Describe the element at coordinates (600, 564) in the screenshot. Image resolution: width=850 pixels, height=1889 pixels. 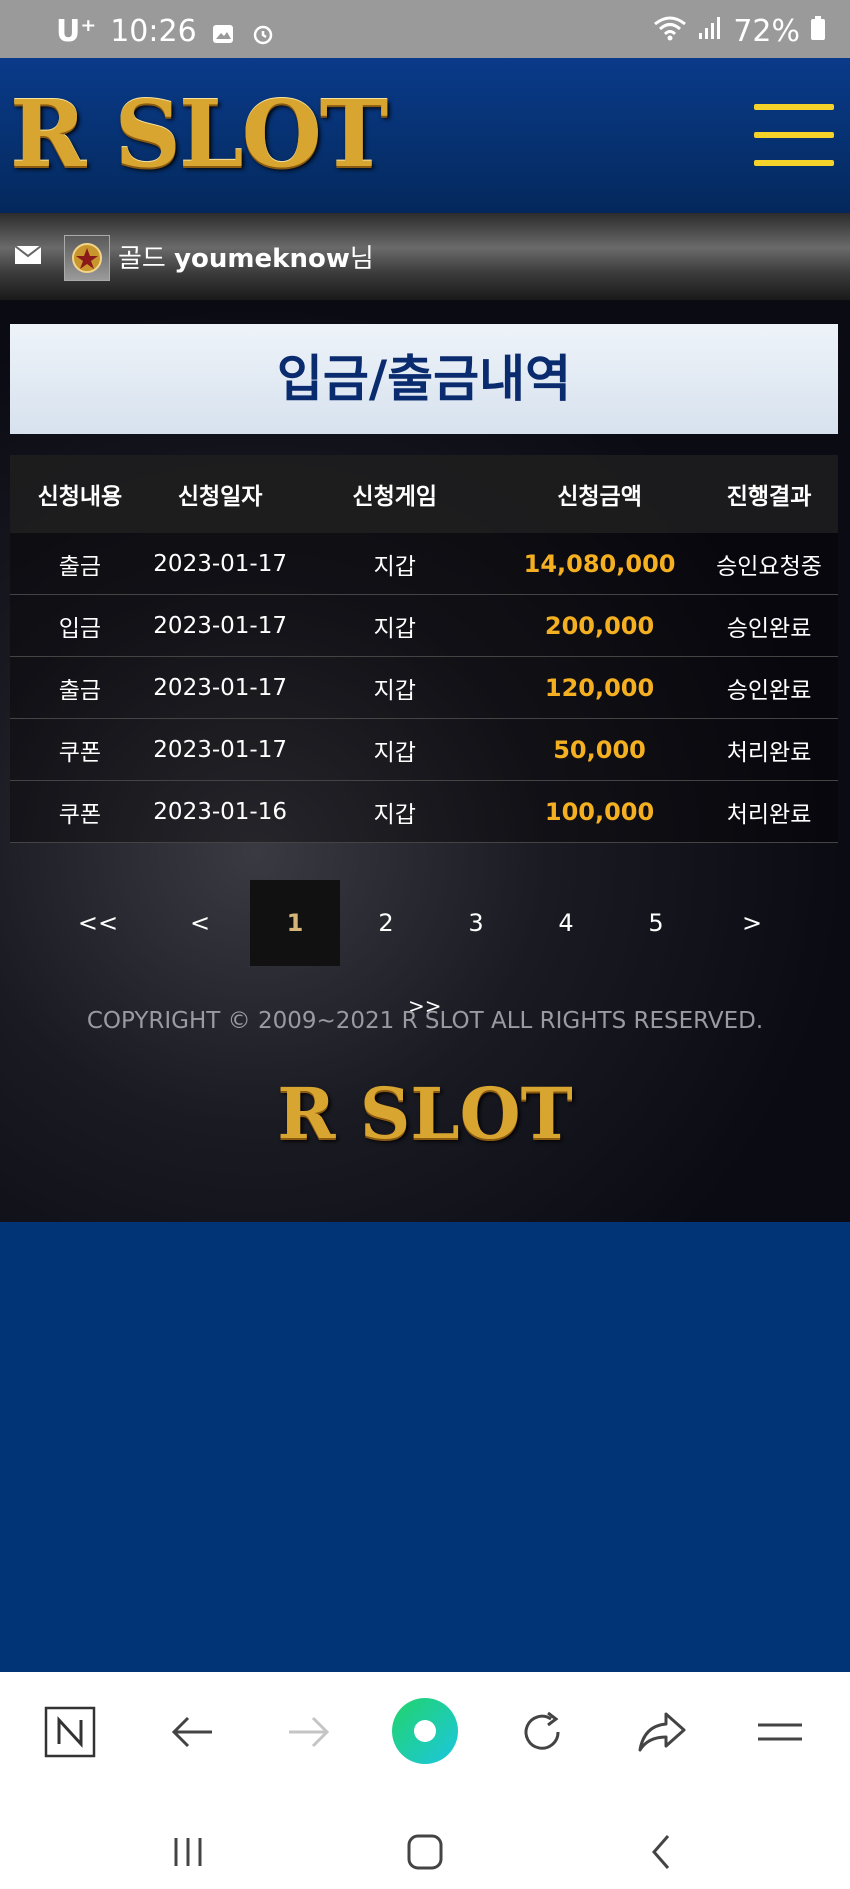
I see `cell-amount: 14,080,000` at that location.